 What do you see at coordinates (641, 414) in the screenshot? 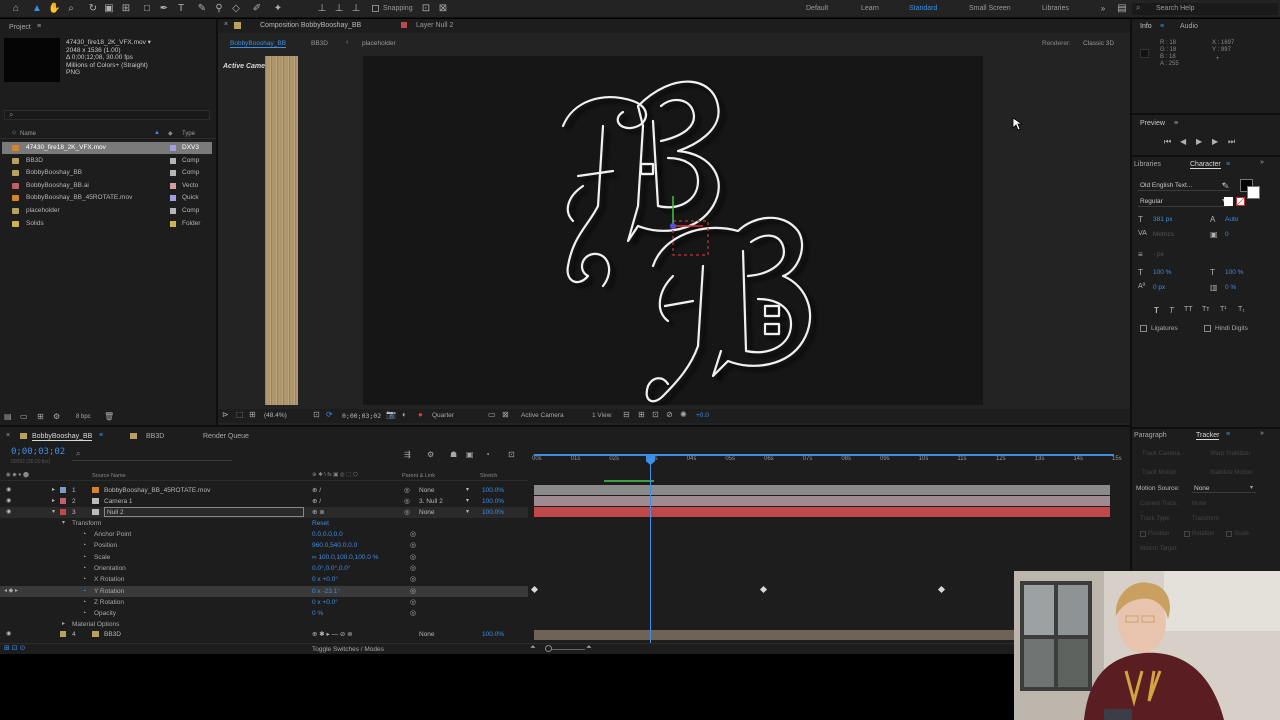
I see `reset-exposure-icon: ⊞` at bounding box center [641, 414].